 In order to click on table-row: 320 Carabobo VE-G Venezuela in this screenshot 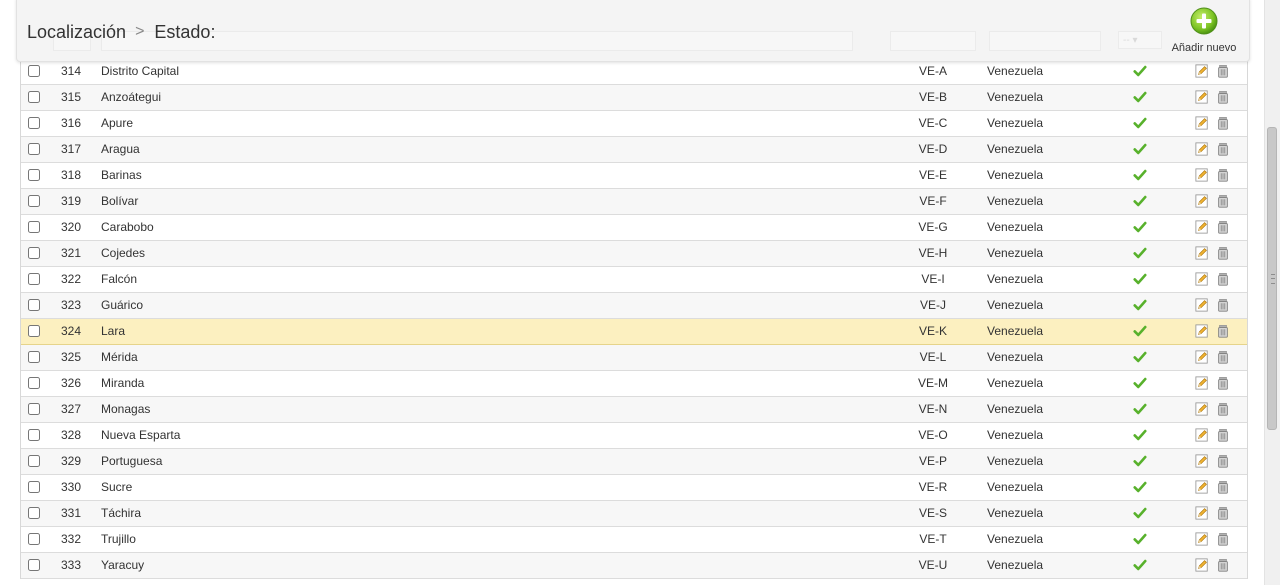, I will do `click(634, 228)`.